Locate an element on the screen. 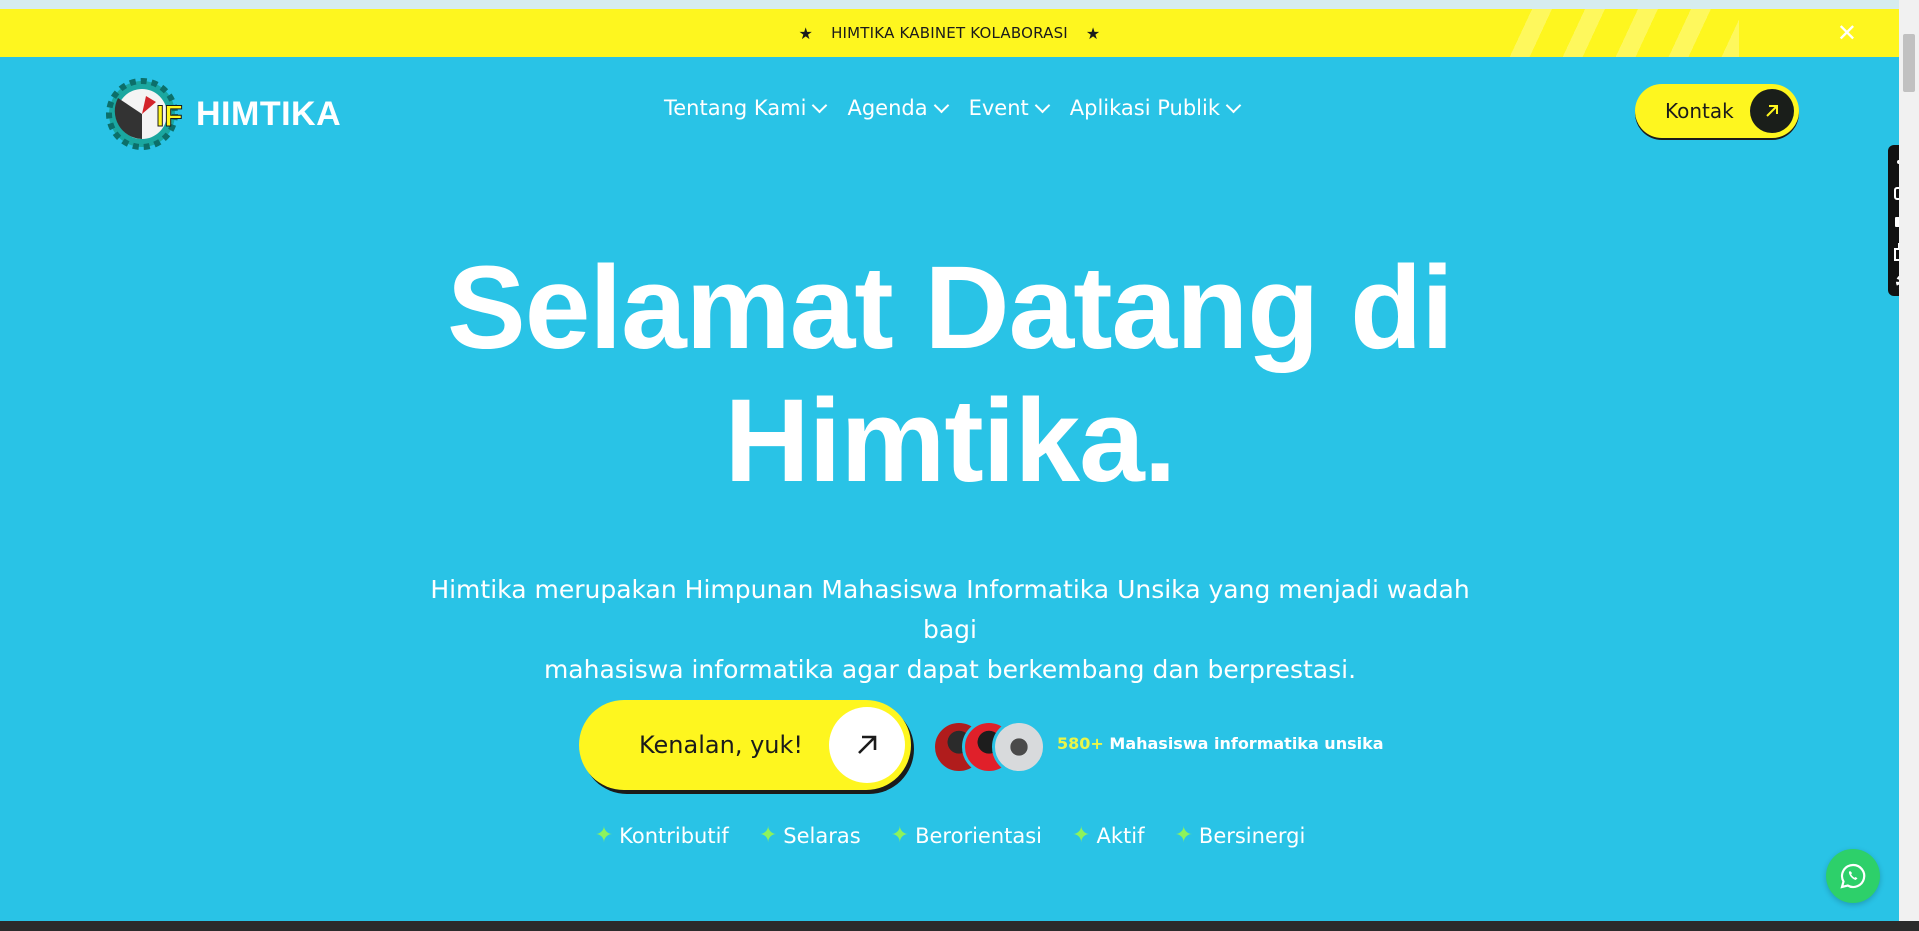  kenalan-button: Kenalan, yuk! is located at coordinates (745, 745).